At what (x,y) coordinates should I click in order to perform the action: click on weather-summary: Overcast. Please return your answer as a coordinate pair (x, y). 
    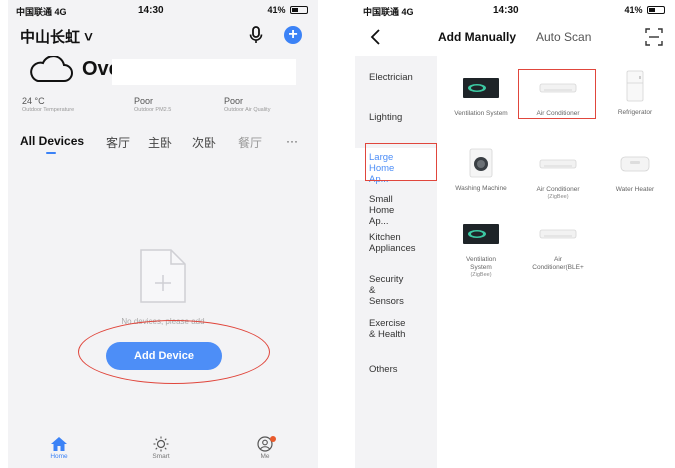
    Looking at the image, I should click on (162, 73).